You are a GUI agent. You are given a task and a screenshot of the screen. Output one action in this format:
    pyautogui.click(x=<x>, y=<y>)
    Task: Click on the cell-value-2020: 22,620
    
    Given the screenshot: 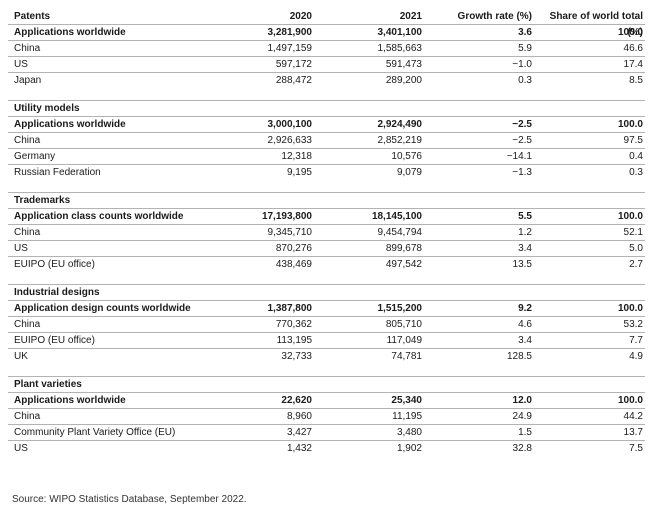 What is the action you would take?
    pyautogui.click(x=296, y=400)
    